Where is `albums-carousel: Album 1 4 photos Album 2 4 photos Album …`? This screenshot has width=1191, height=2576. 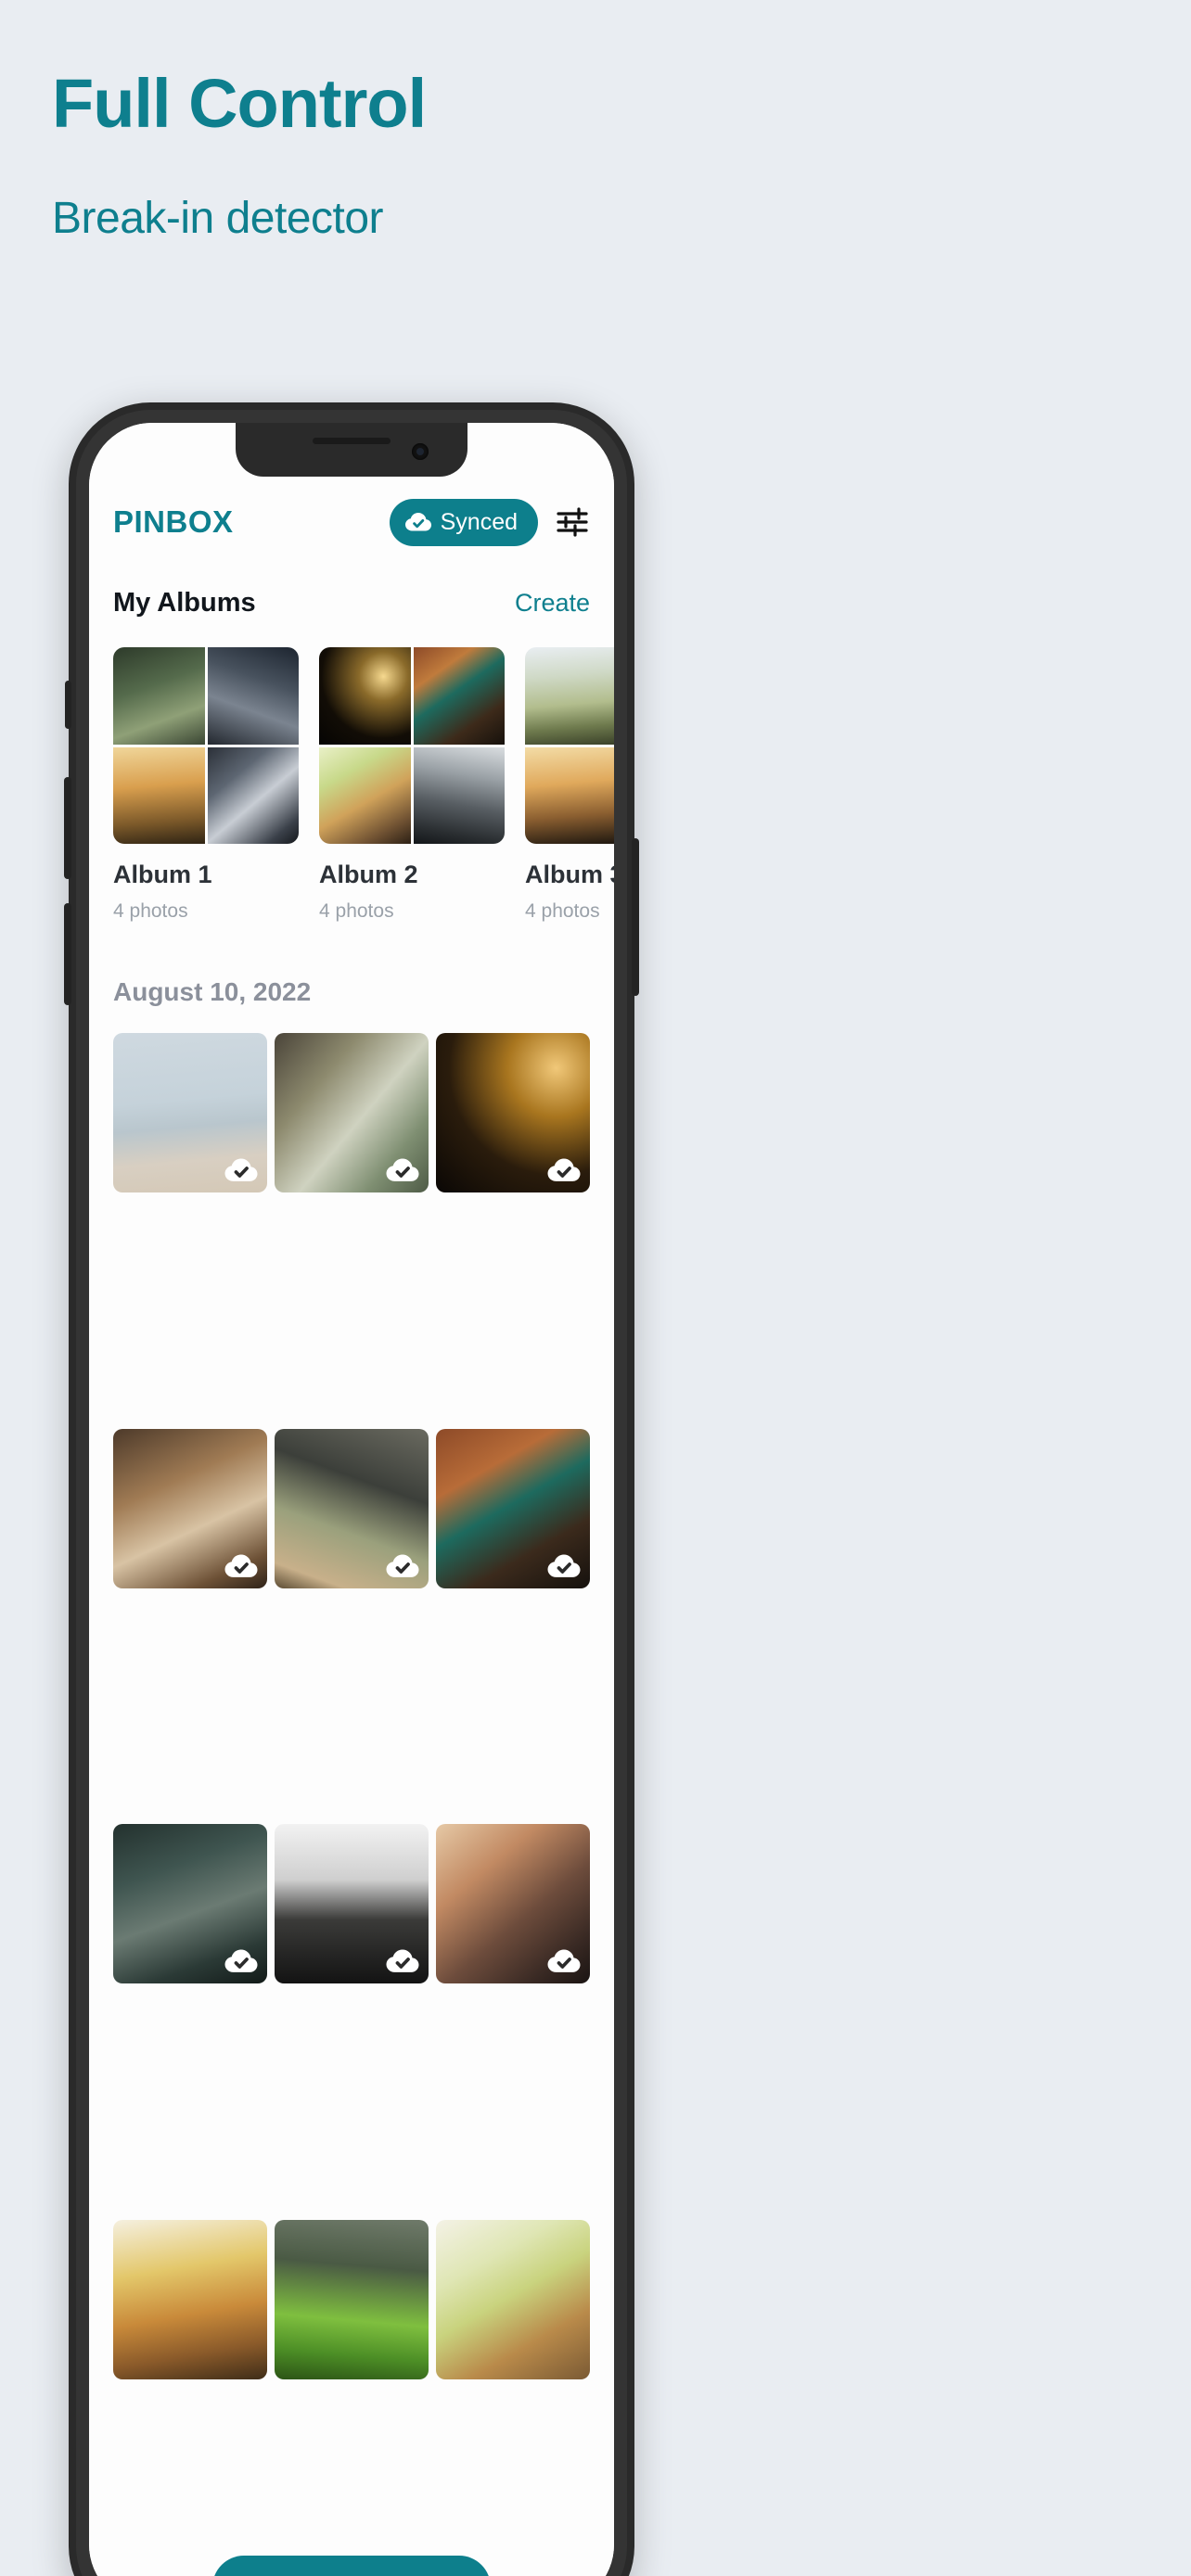
albums-carousel: Album 1 4 photos Album 2 4 photos Album … is located at coordinates (351, 791).